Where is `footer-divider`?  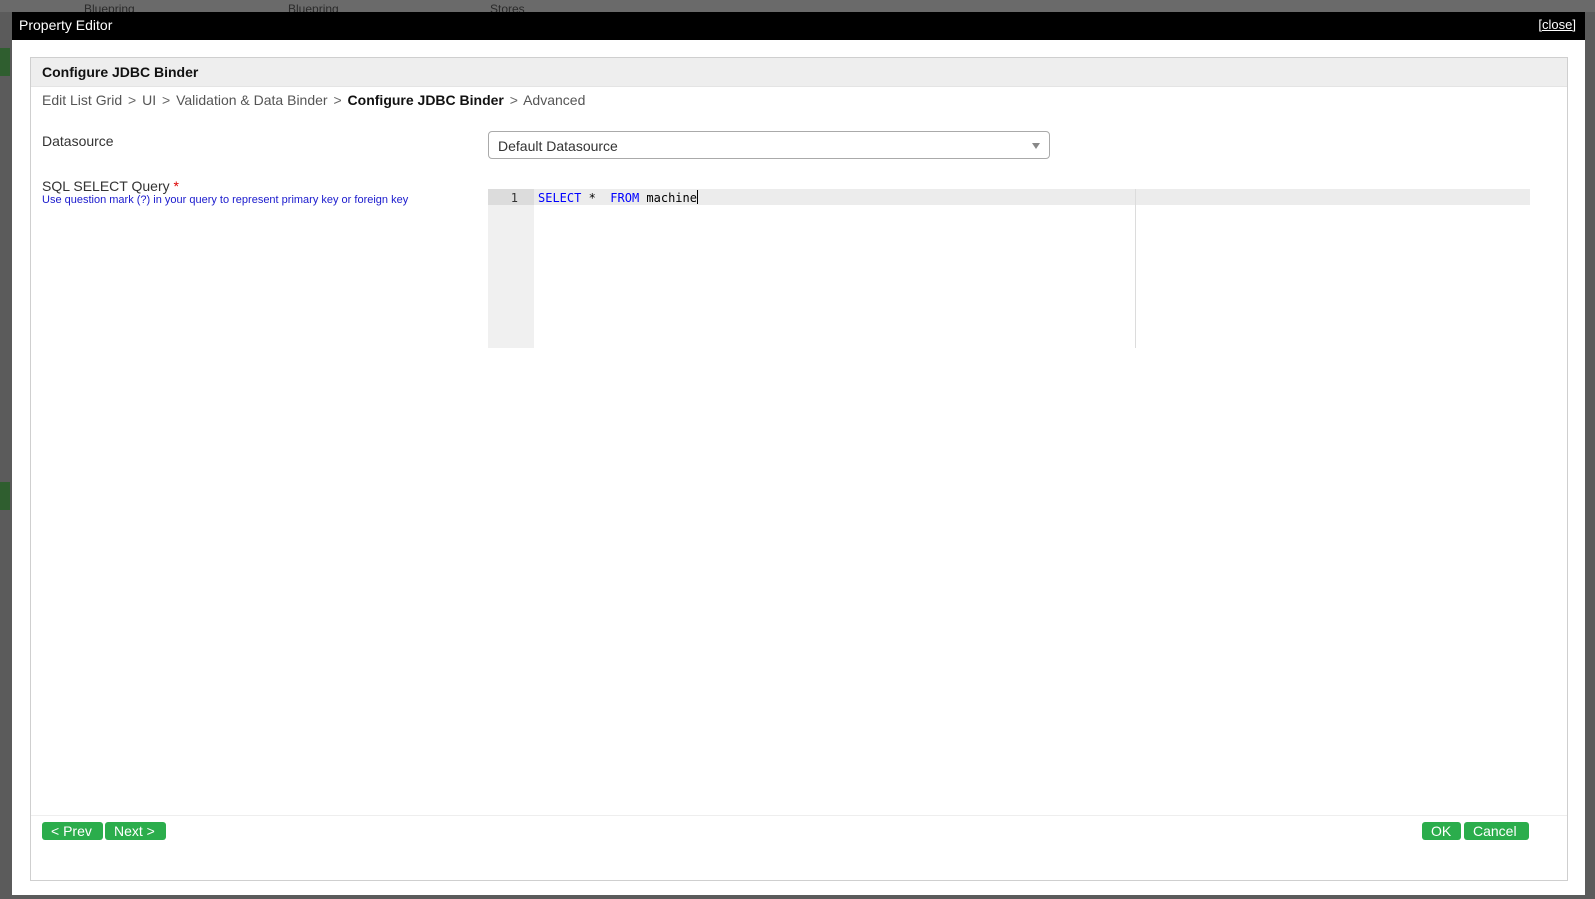
footer-divider is located at coordinates (799, 815).